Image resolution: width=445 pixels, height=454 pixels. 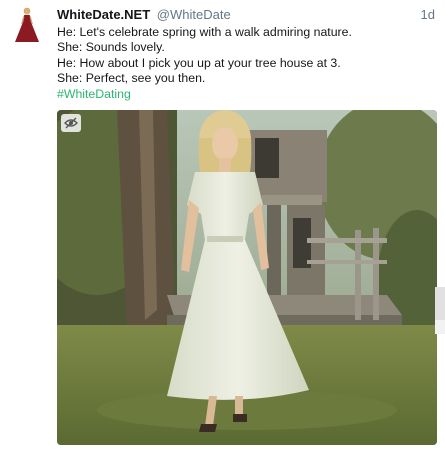 I want to click on tweet-line: She: Sounds lovely., so click(x=111, y=47).